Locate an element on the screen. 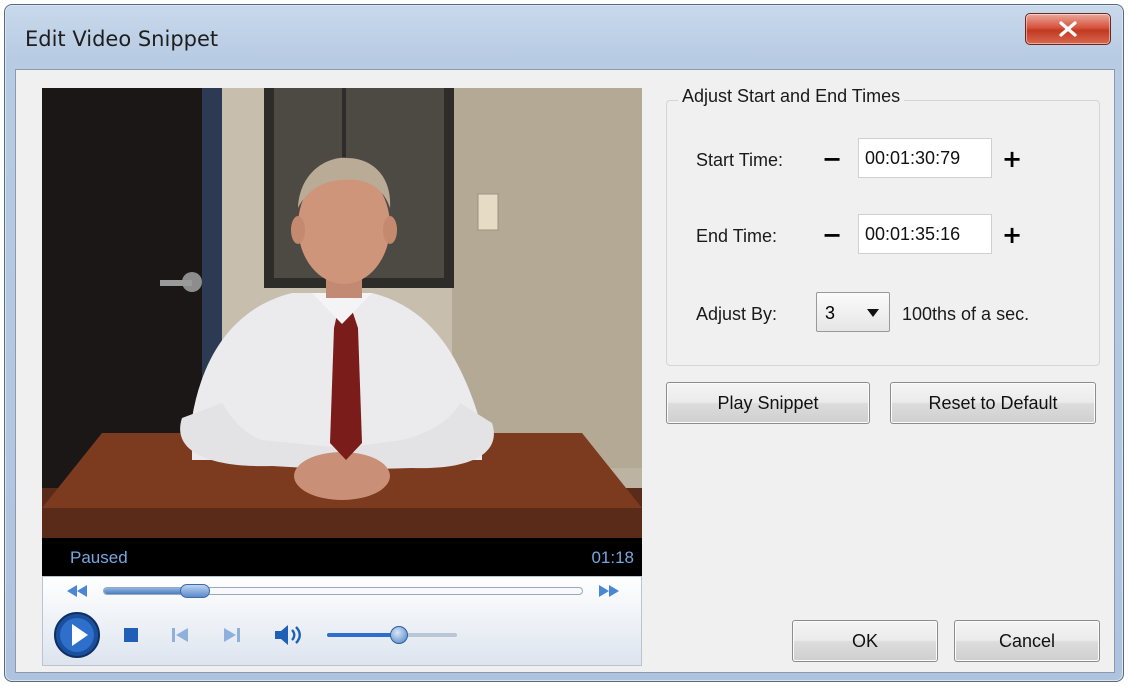 This screenshot has height=686, width=1128. reset-to-default-button: Reset to Default is located at coordinates (993, 403).